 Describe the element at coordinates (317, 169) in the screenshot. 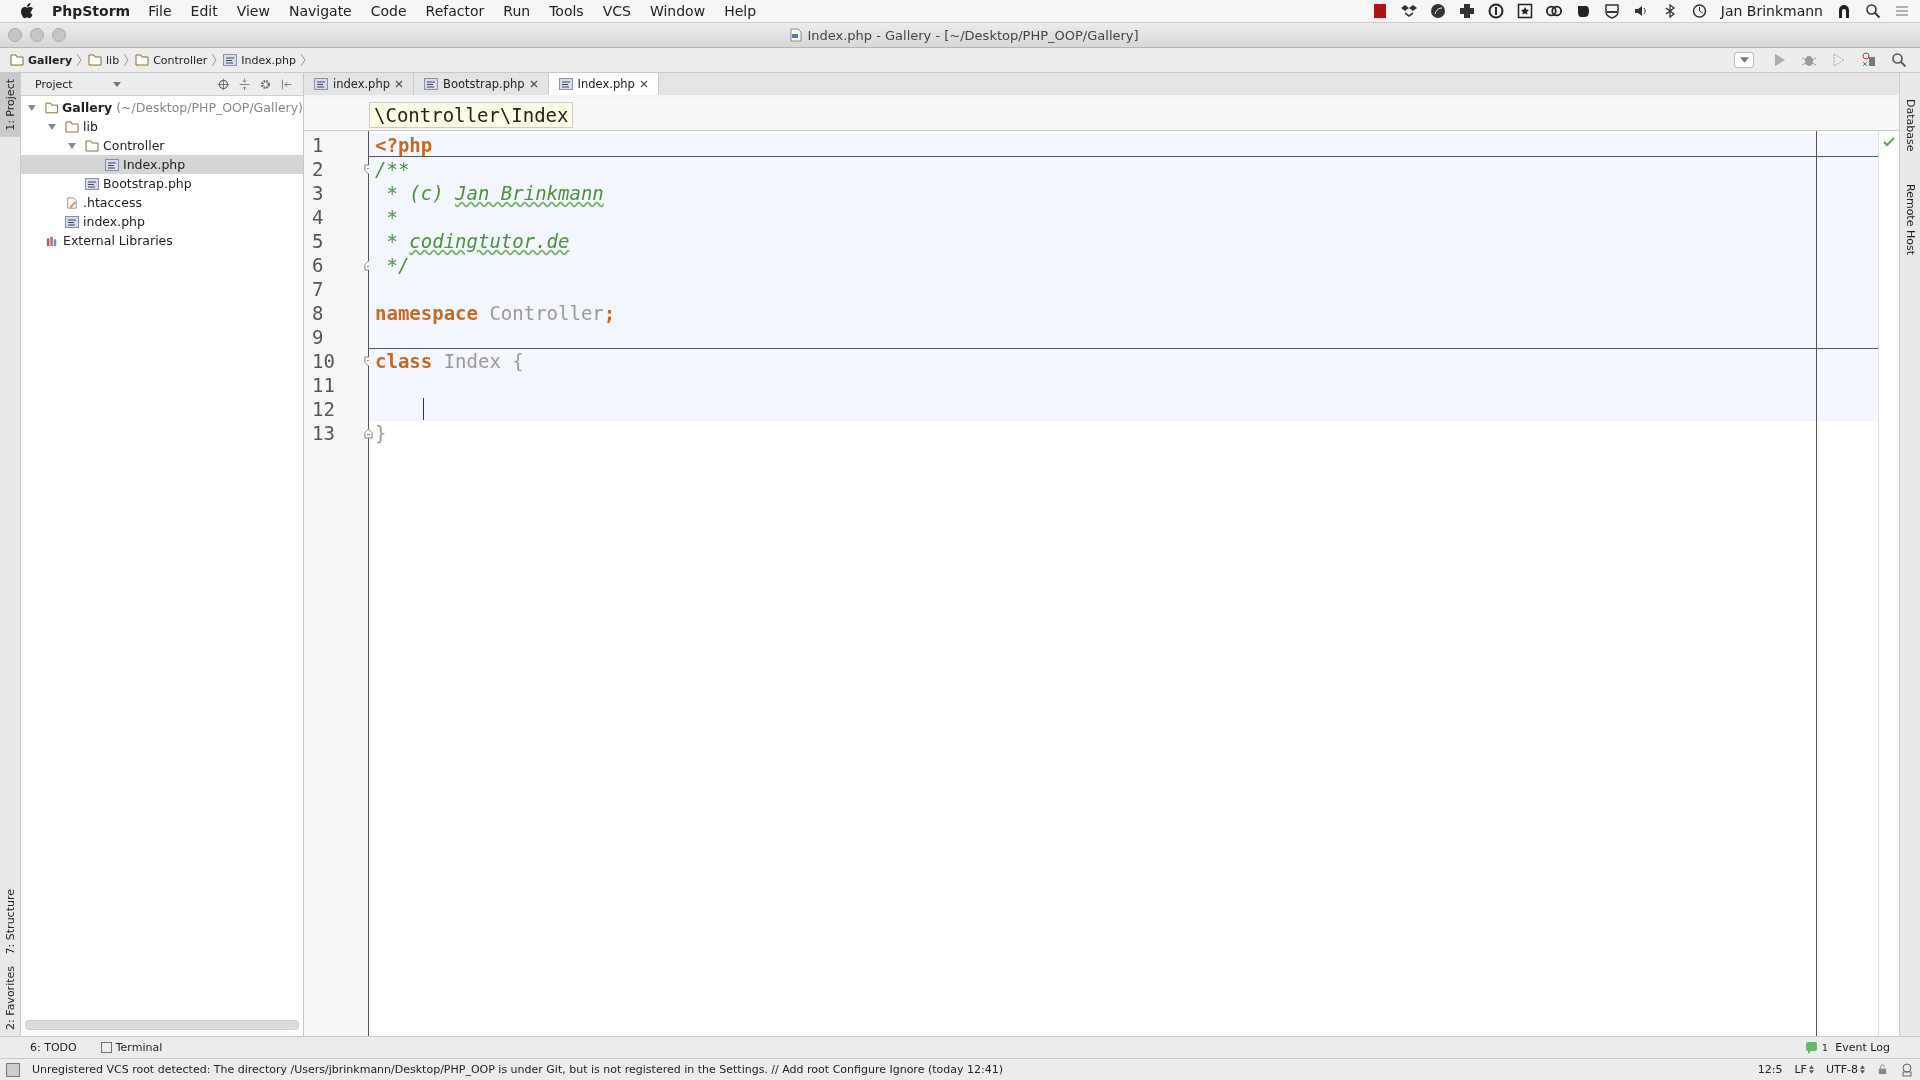

I see `line-number: 2` at that location.